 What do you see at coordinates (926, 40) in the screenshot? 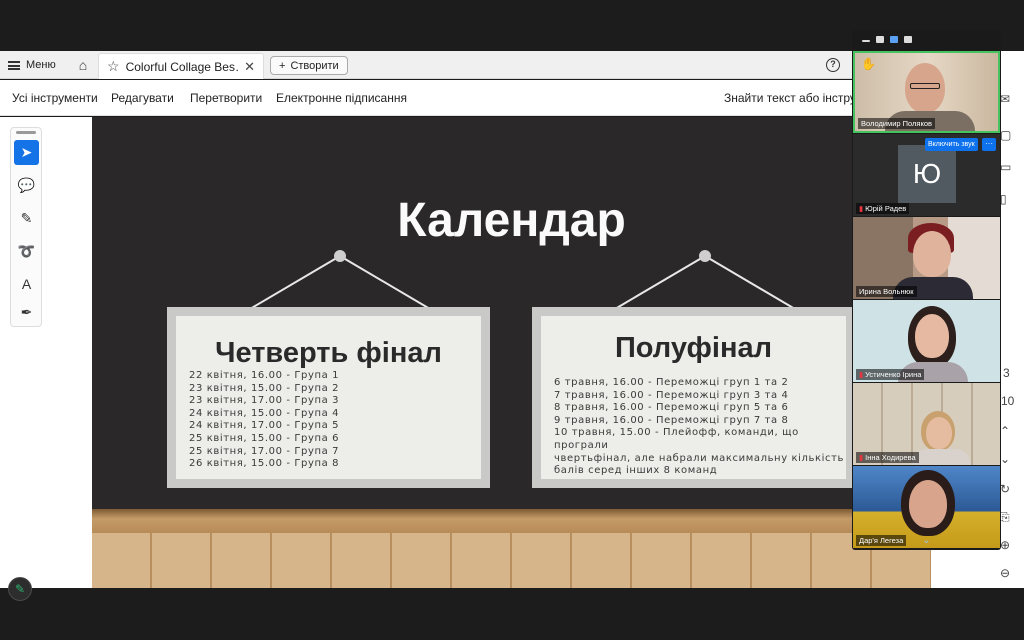
I see `view-controls` at bounding box center [926, 40].